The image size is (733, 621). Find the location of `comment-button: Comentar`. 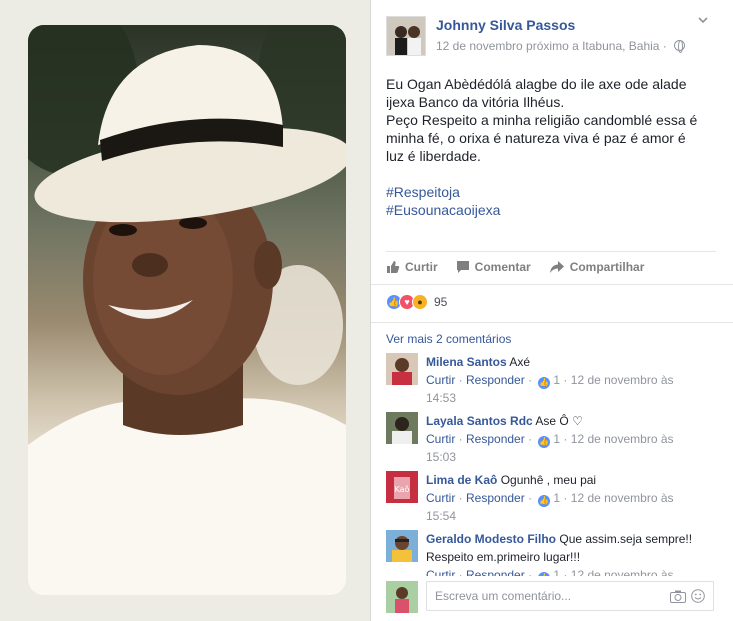

comment-button: Comentar is located at coordinates (493, 267).